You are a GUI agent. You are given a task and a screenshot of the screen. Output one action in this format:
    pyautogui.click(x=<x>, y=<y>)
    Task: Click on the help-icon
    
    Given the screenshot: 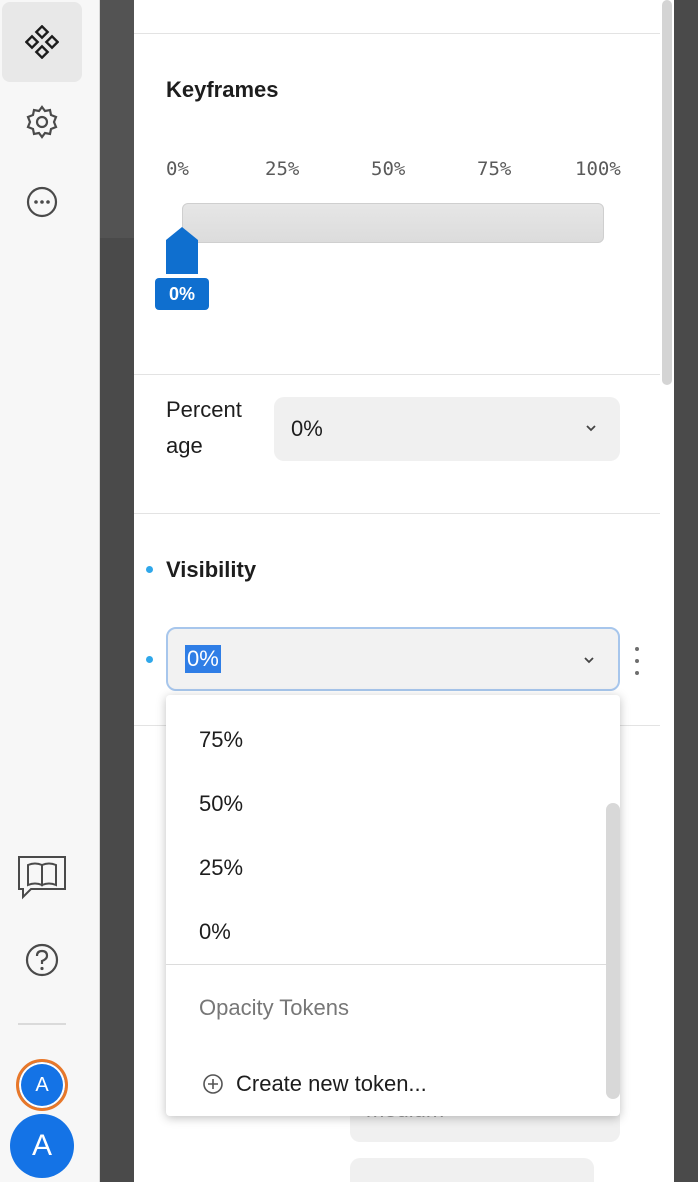 What is the action you would take?
    pyautogui.click(x=42, y=960)
    